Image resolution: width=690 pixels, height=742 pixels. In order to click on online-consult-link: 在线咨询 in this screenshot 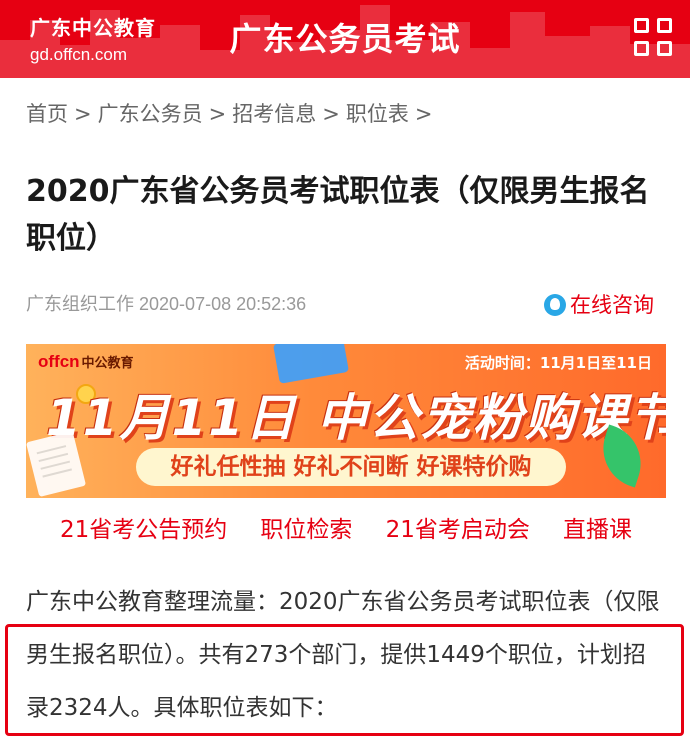, I will do `click(599, 304)`.